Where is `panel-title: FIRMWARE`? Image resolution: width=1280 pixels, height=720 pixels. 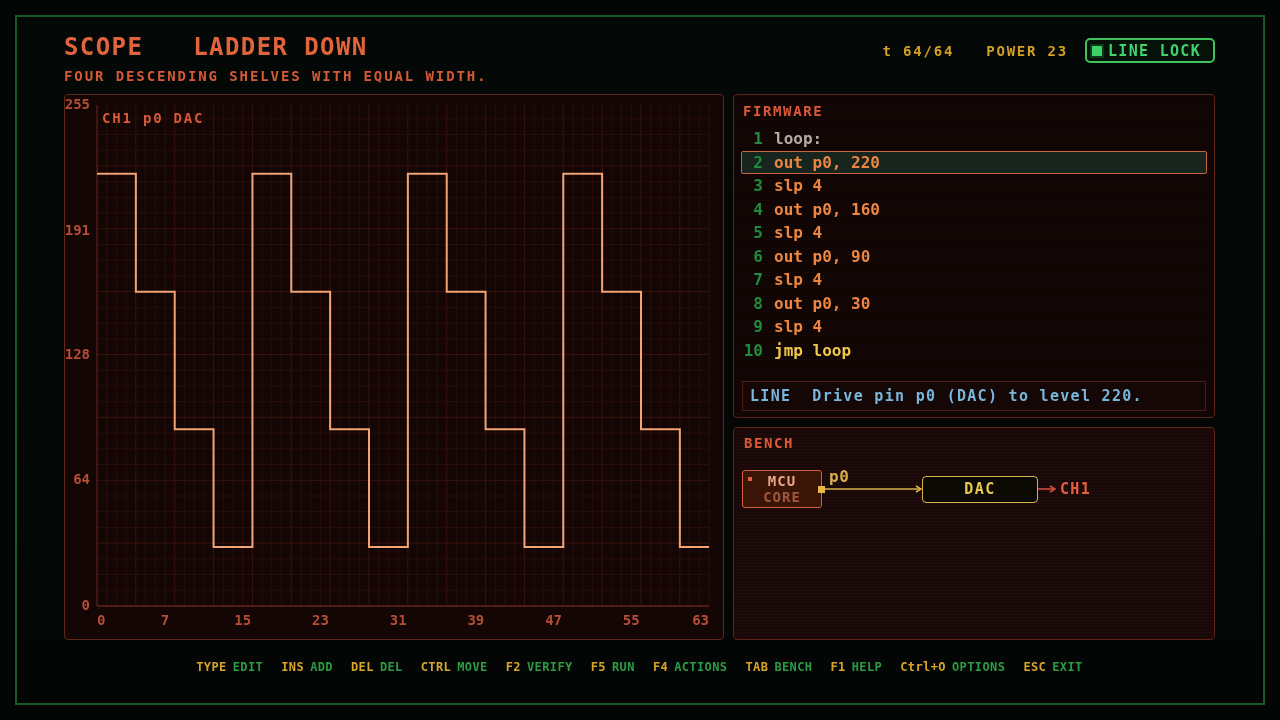 panel-title: FIRMWARE is located at coordinates (783, 111).